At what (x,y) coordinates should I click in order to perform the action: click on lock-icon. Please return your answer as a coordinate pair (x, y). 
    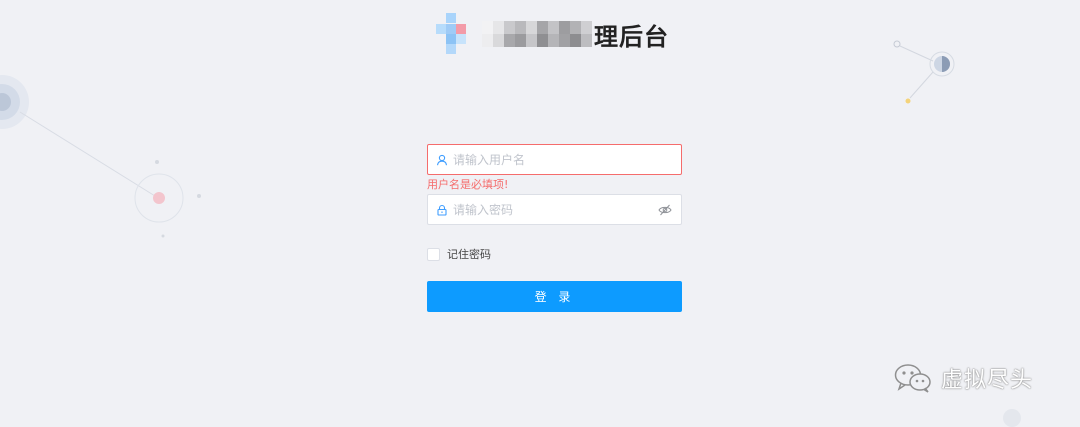
    Looking at the image, I should click on (442, 210).